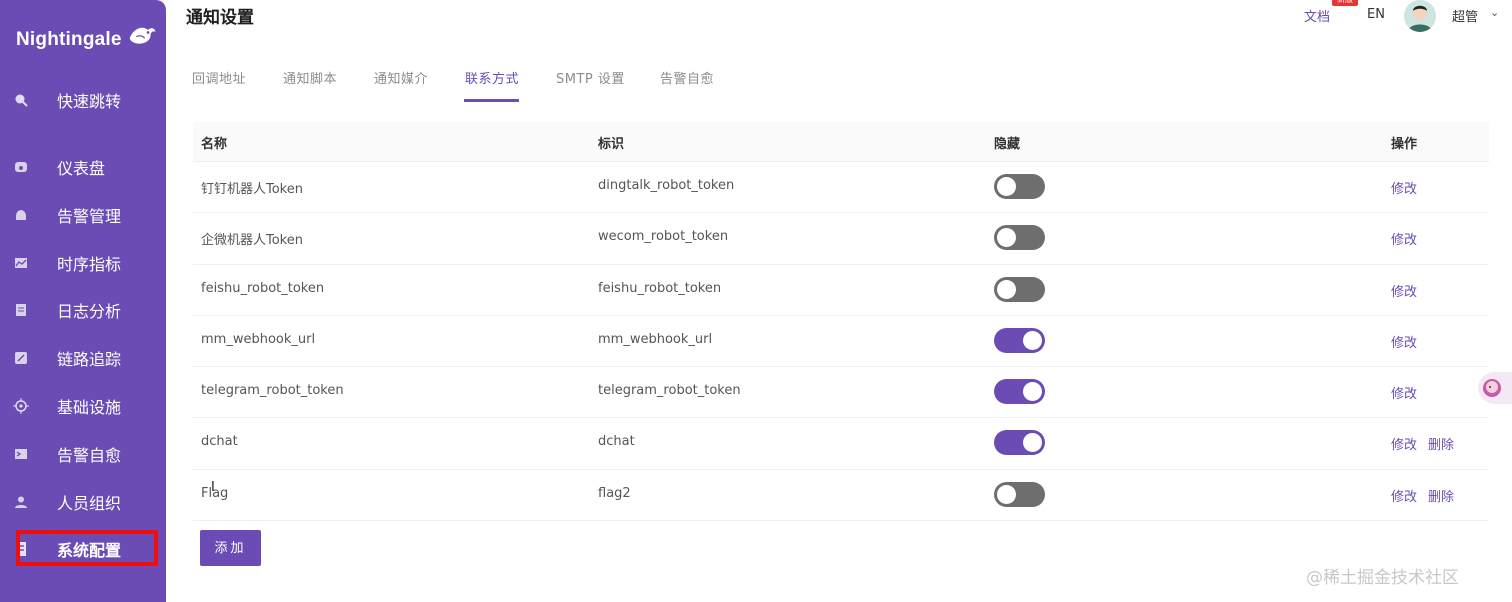 The width and height of the screenshot is (1512, 602). Describe the element at coordinates (491, 100) in the screenshot. I see `active-tab-indicator` at that location.